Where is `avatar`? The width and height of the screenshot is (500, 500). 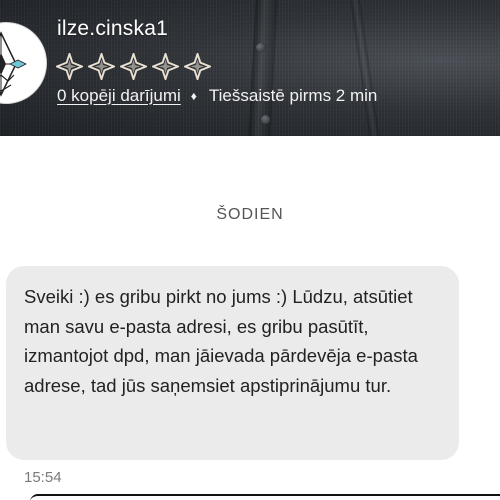
avatar is located at coordinates (23, 63).